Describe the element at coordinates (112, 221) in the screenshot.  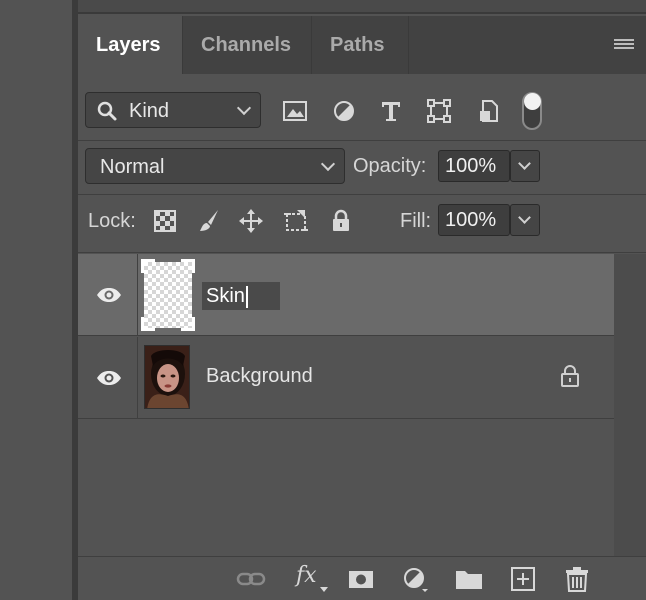
I see `lock-label: Lock:` at that location.